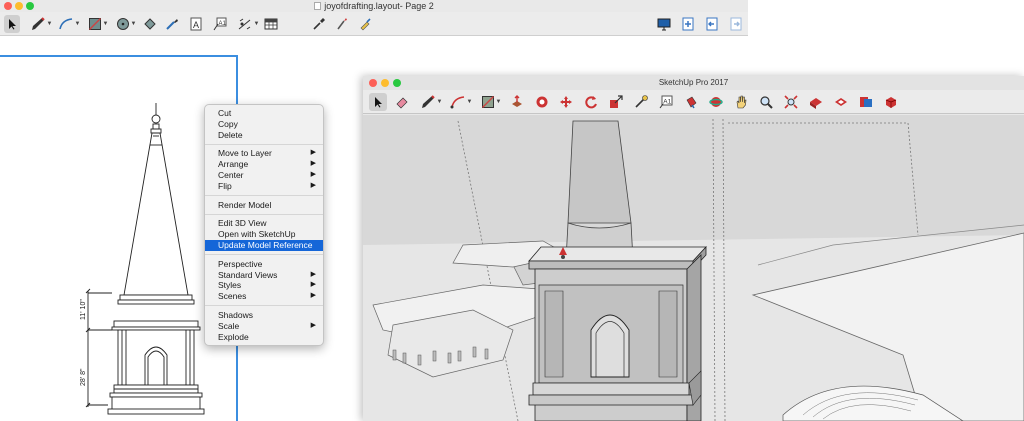  Describe the element at coordinates (41, 24) in the screenshot. I see `pencil-tool-button: ▼` at that location.